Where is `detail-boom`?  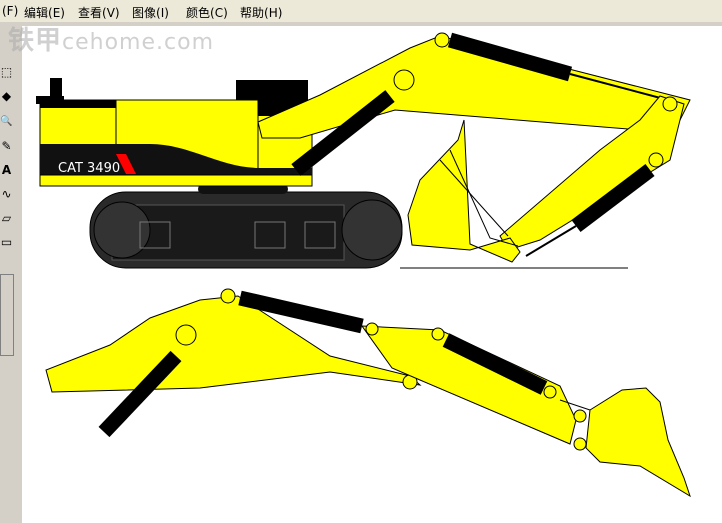
detail-boom is located at coordinates (233, 344).